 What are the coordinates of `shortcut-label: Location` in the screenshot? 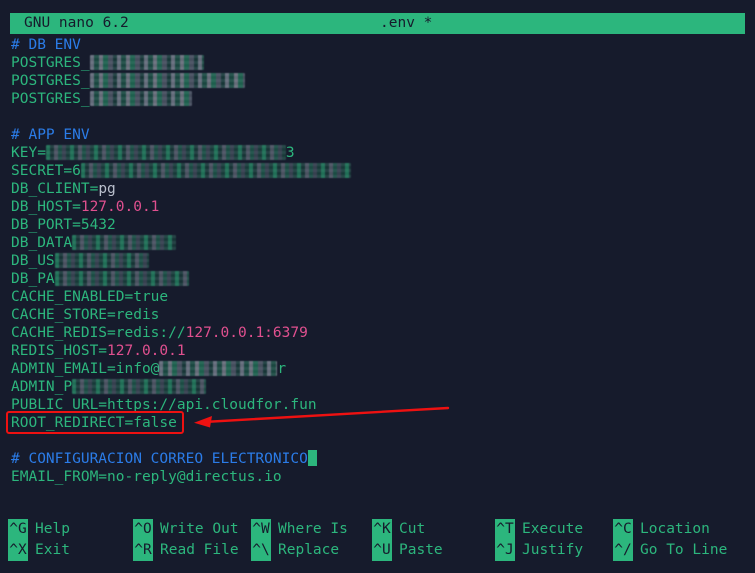 It's located at (675, 529).